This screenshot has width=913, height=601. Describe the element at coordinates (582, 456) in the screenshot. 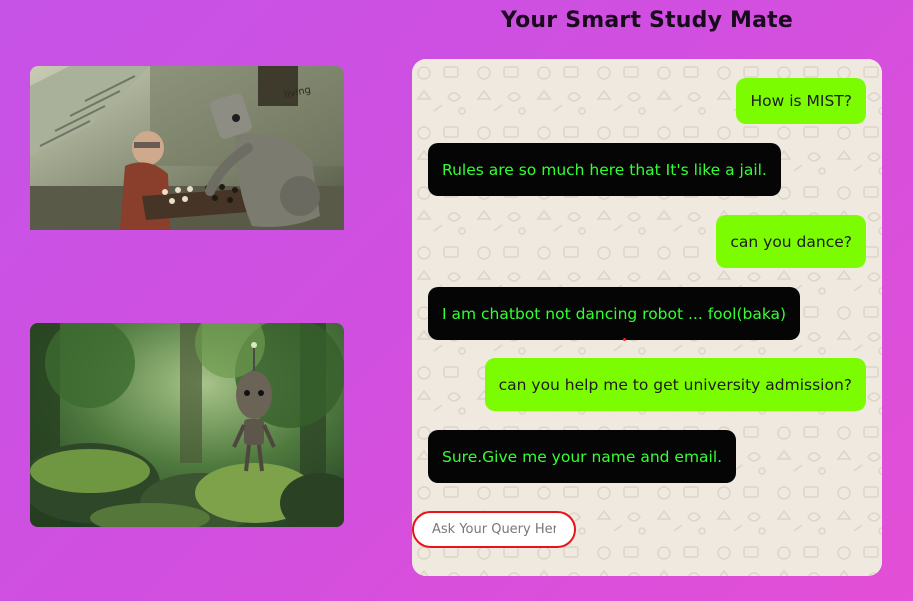

I see `chat-message-bot: Sure.Give me your name and email.` at that location.